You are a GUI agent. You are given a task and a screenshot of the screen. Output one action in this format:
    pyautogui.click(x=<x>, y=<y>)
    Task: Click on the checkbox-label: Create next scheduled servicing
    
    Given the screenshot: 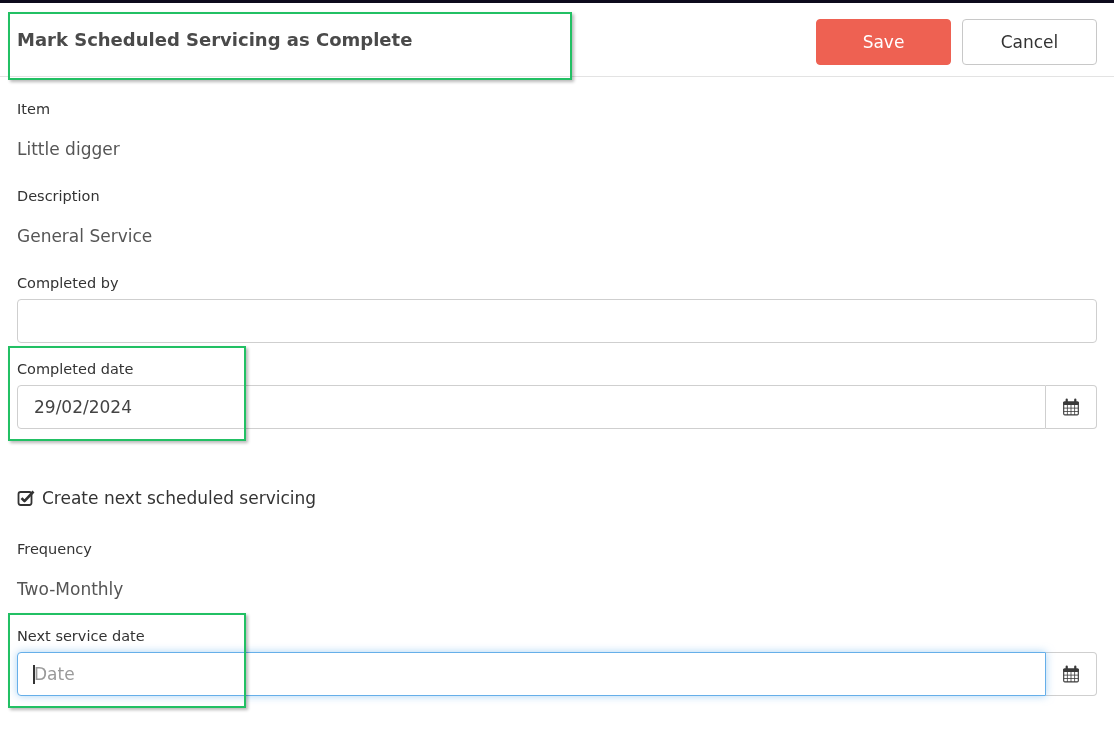 What is the action you would take?
    pyautogui.click(x=179, y=498)
    